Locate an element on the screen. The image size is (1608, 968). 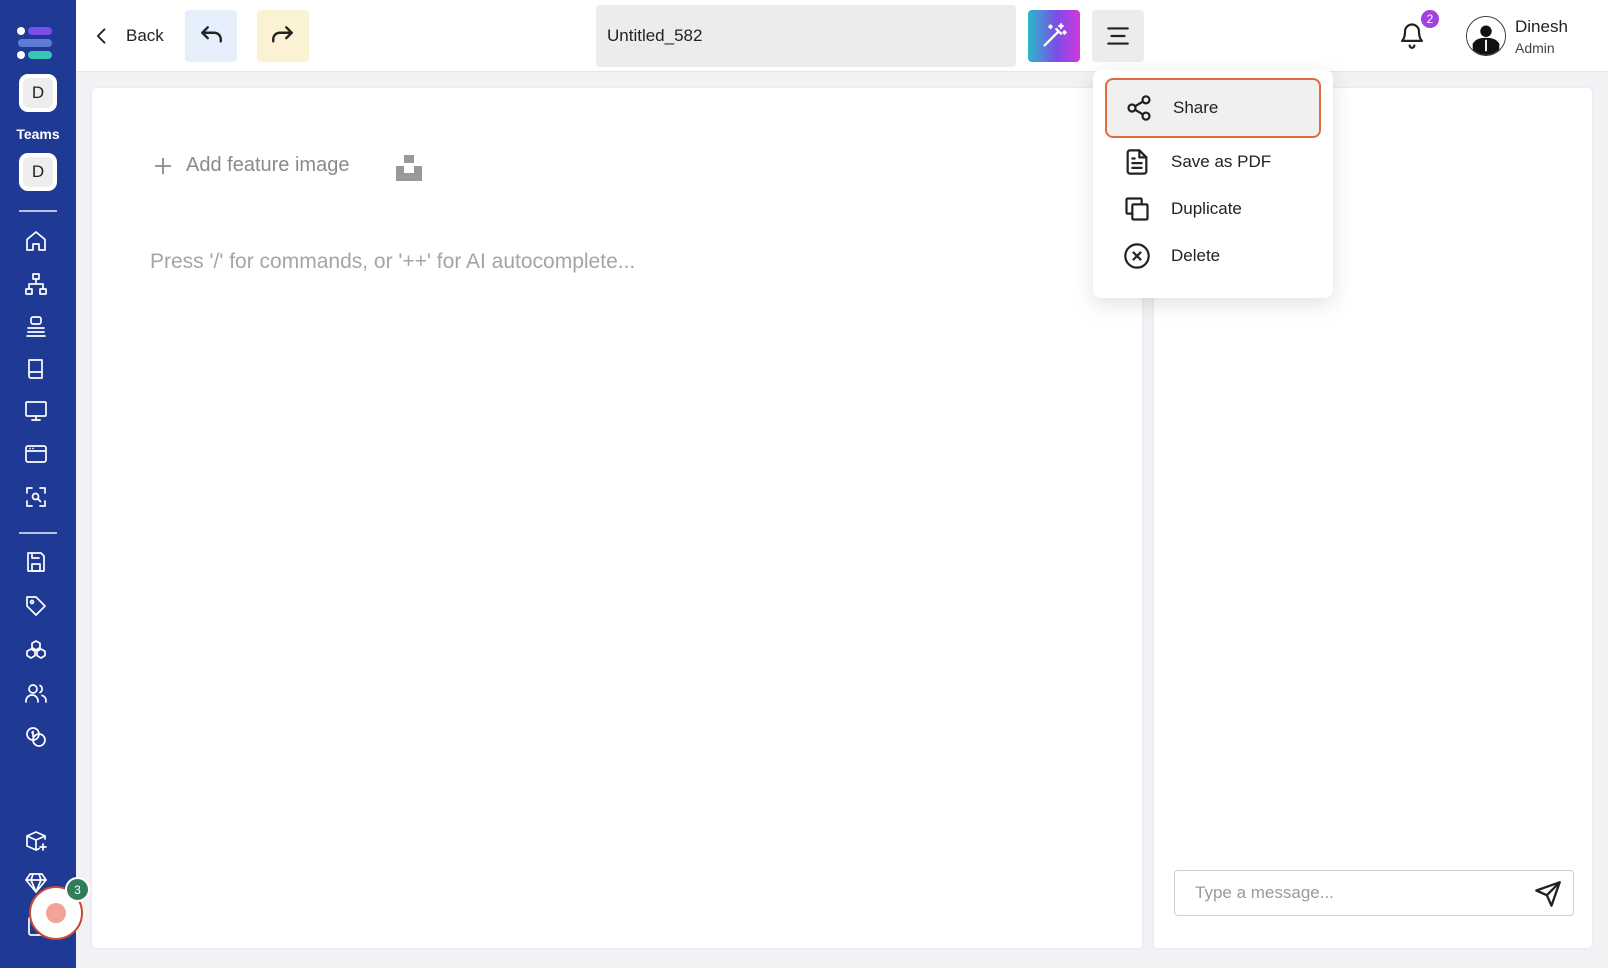
user-avatar is located at coordinates (1486, 36).